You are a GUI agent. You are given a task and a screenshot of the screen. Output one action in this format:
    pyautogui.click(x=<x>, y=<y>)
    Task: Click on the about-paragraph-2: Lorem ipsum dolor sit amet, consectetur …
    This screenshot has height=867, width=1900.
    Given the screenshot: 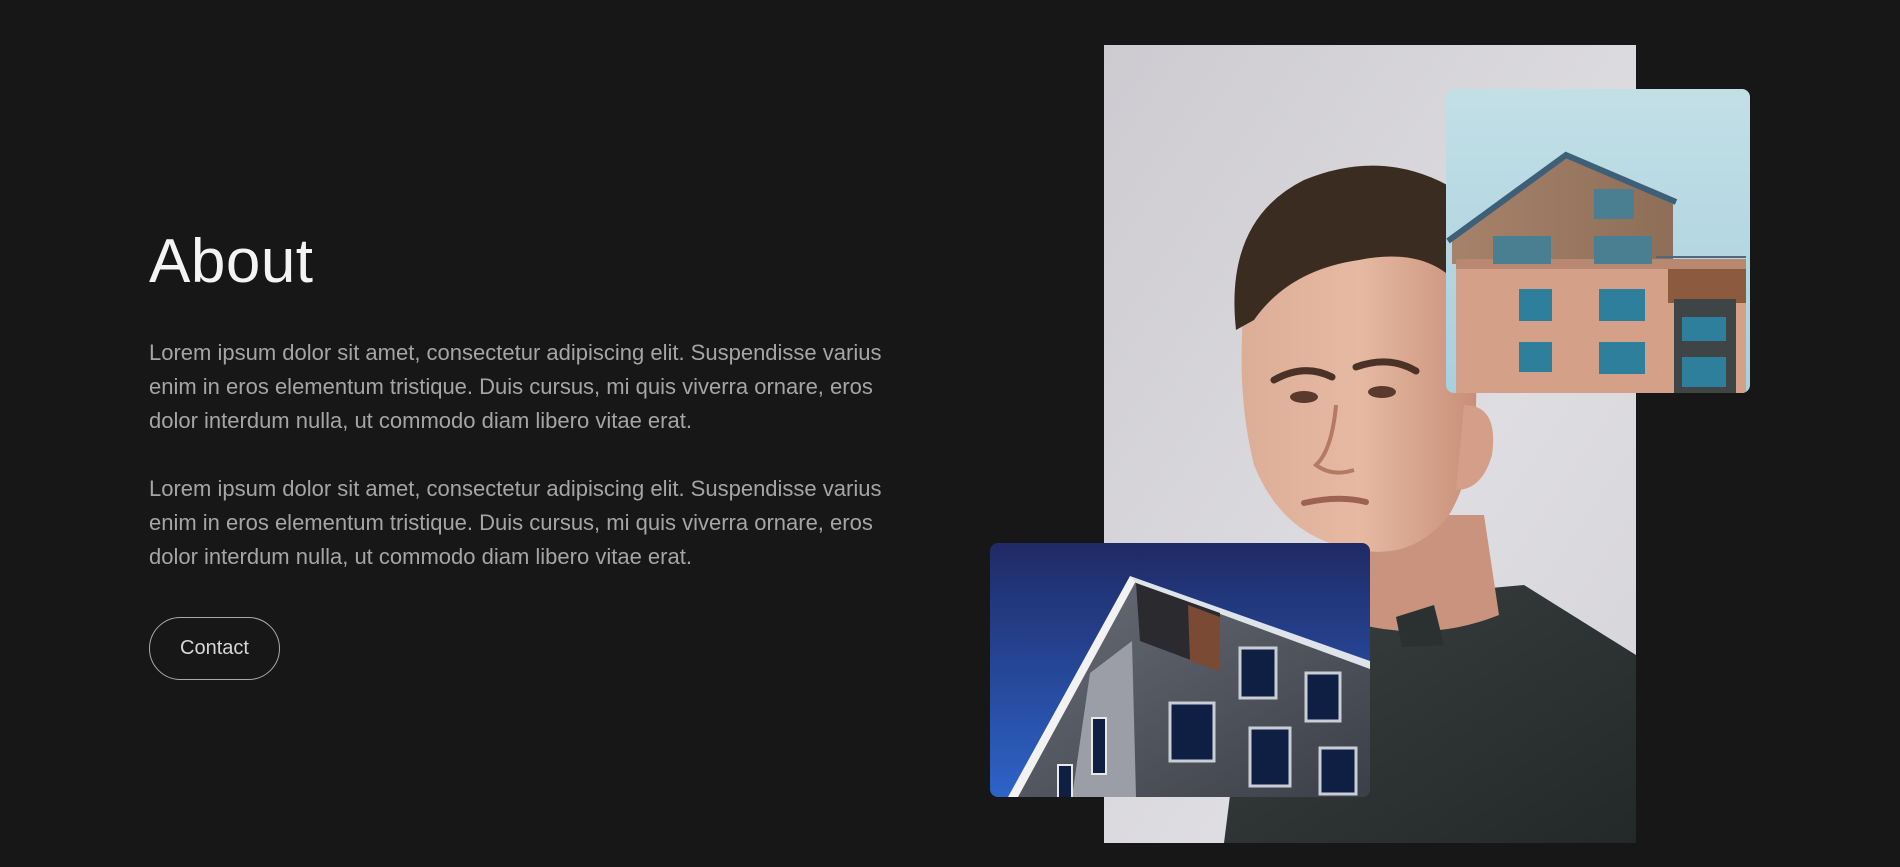 What is the action you would take?
    pyautogui.click(x=515, y=522)
    